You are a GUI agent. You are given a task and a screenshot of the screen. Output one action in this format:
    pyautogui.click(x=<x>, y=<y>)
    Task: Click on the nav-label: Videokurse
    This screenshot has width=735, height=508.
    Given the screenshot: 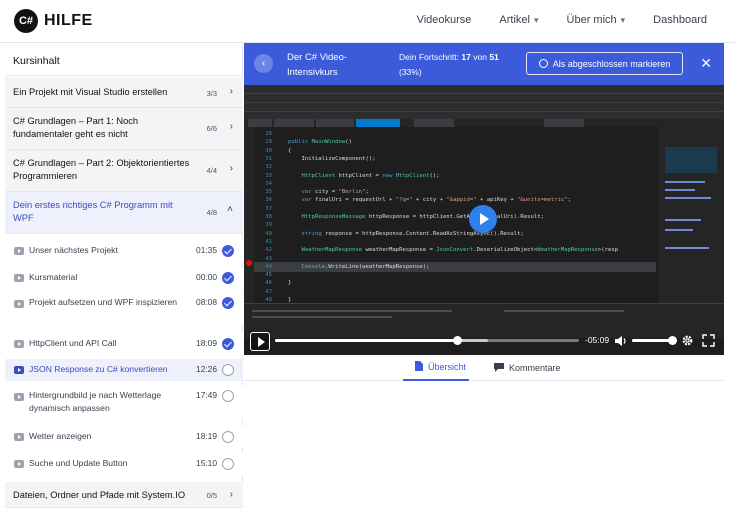 What is the action you would take?
    pyautogui.click(x=444, y=20)
    